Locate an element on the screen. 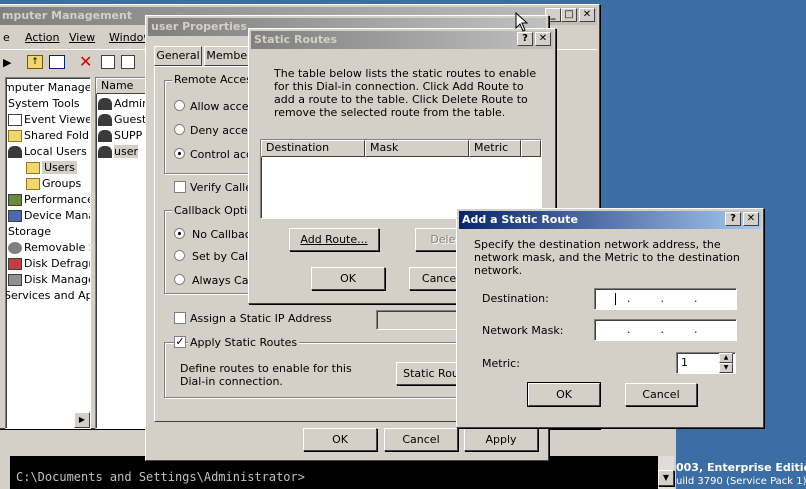 Image resolution: width=806 pixels, height=489 pixels. console-prompt: C:\Documents and Settings\Administrator> is located at coordinates (160, 477).